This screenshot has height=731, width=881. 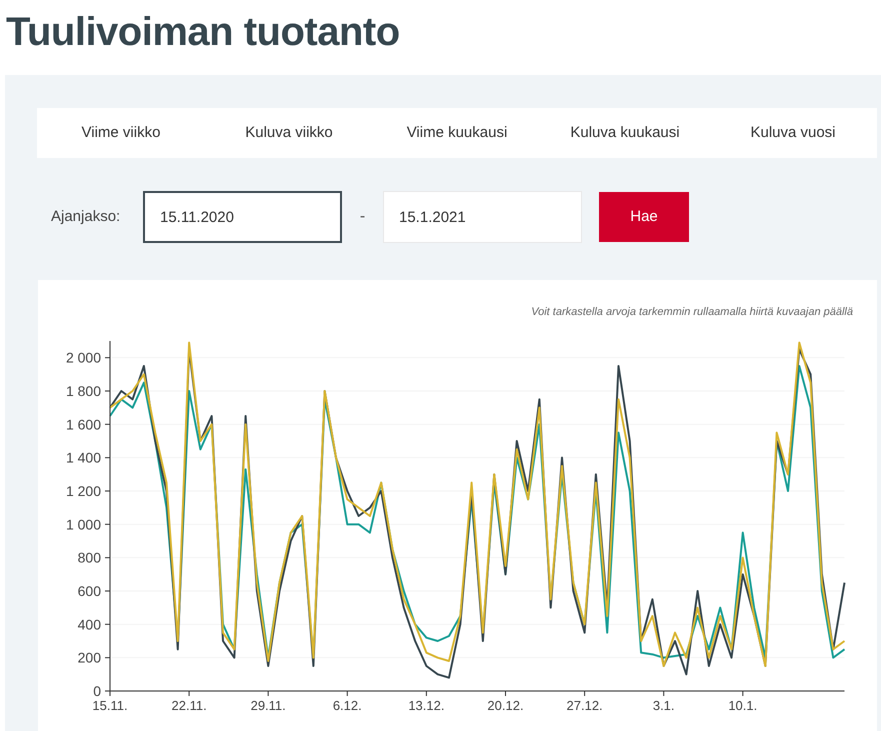 What do you see at coordinates (268, 705) in the screenshot?
I see `x-tick-label: 29.11.` at bounding box center [268, 705].